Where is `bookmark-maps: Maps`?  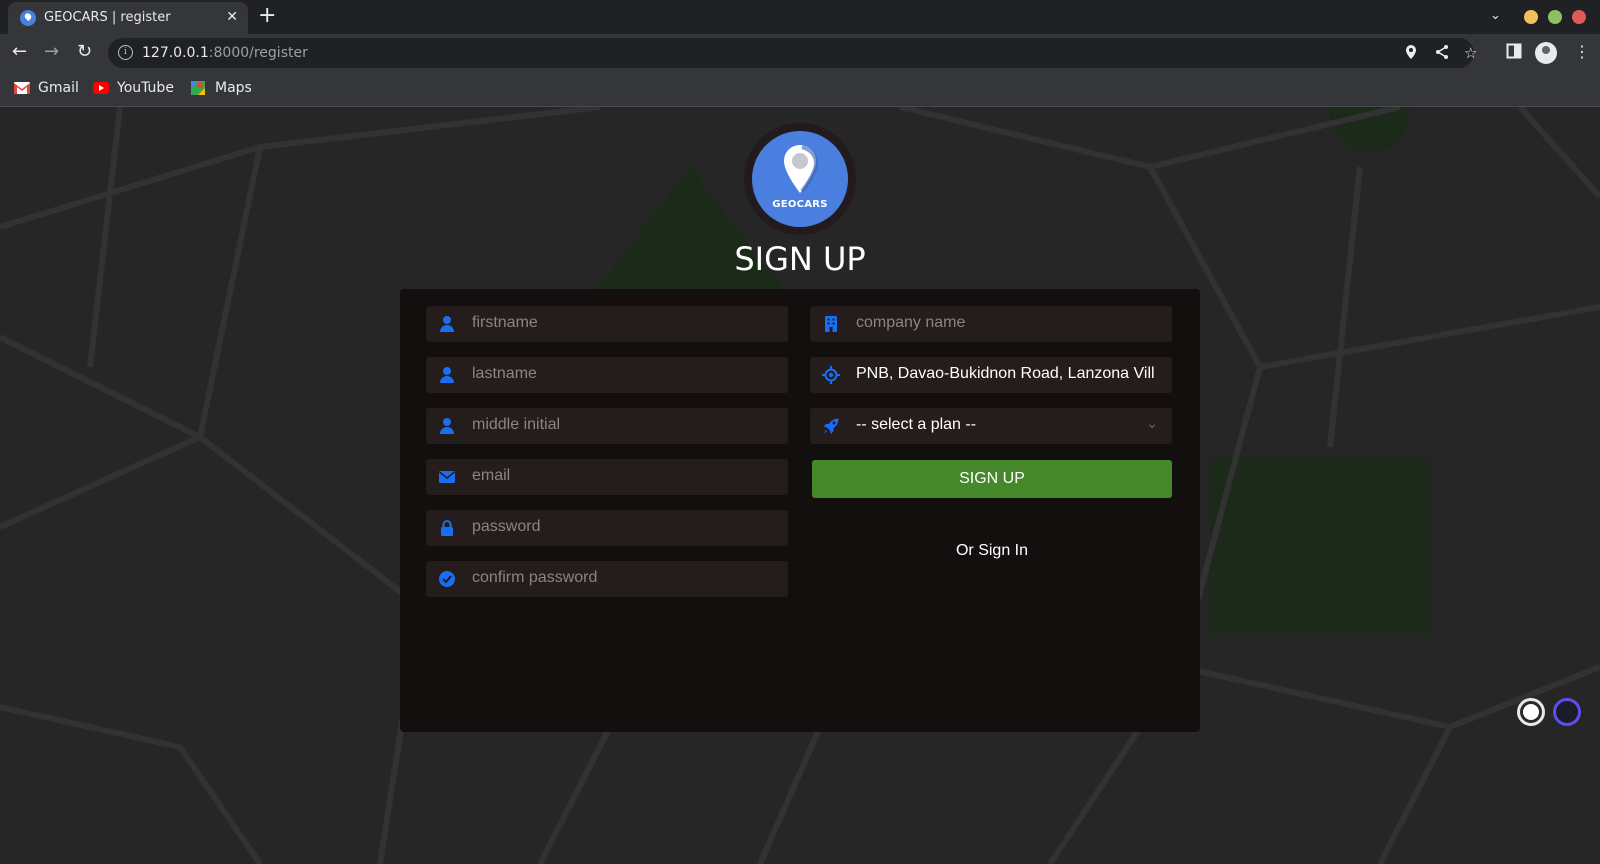 bookmark-maps: Maps is located at coordinates (221, 88).